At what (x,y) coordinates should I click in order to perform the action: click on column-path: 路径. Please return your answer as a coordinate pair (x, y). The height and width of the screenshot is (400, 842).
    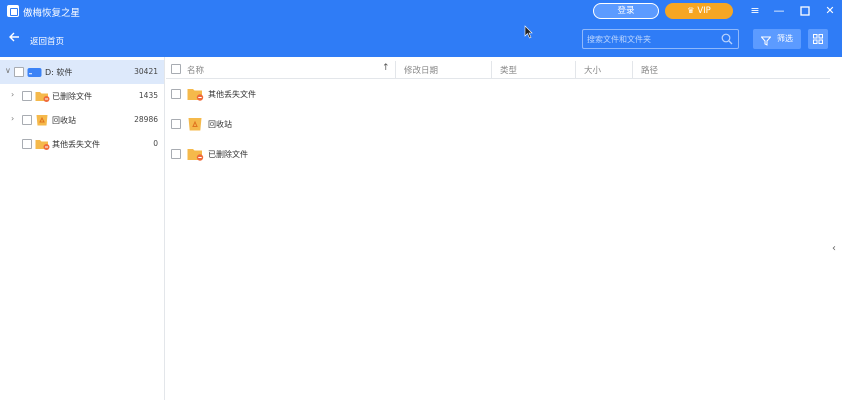
    Looking at the image, I should click on (649, 70).